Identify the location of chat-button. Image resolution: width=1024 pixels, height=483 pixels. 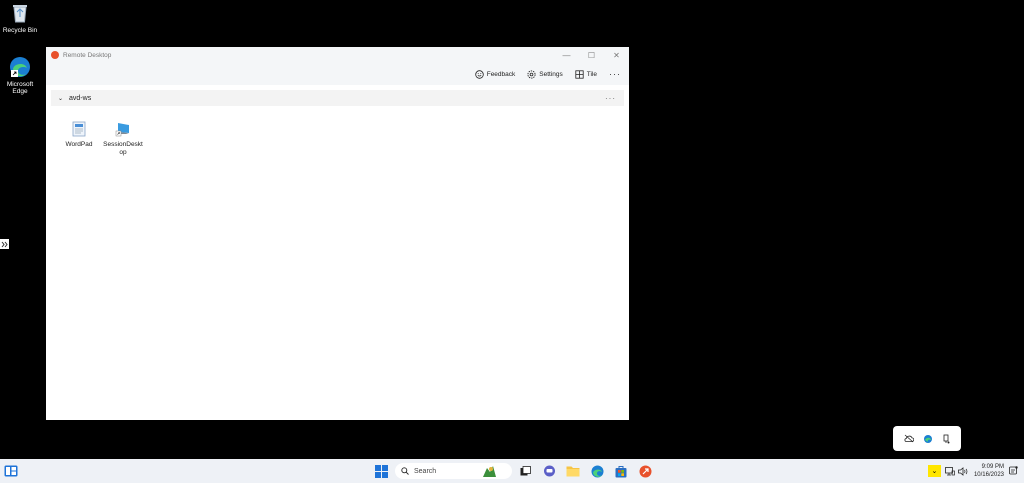
(549, 471).